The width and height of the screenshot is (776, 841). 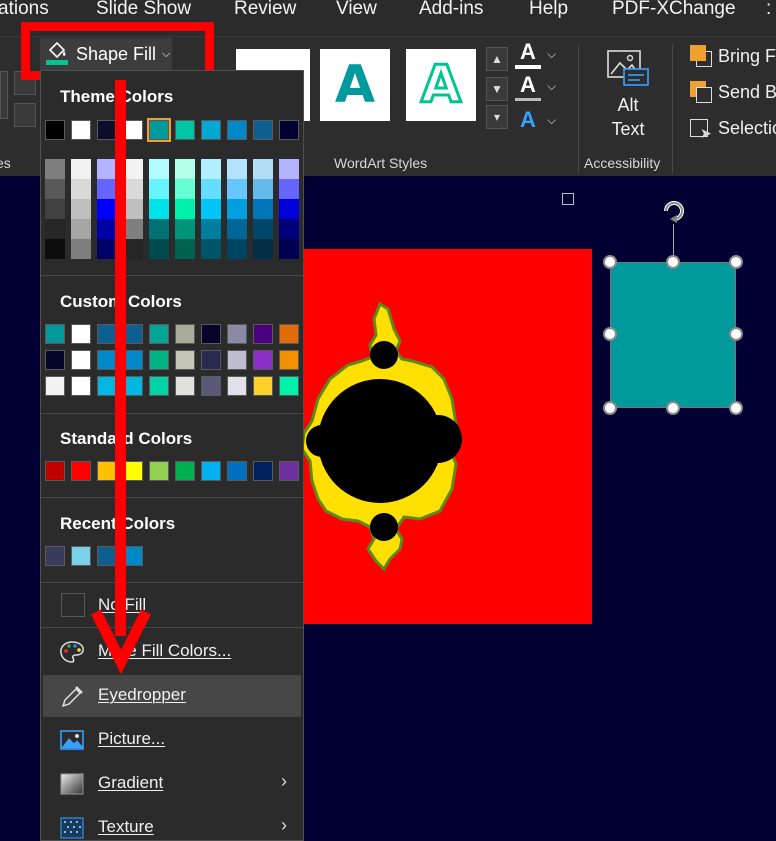 I want to click on alt-text-button: Alt Text, so click(x=628, y=91).